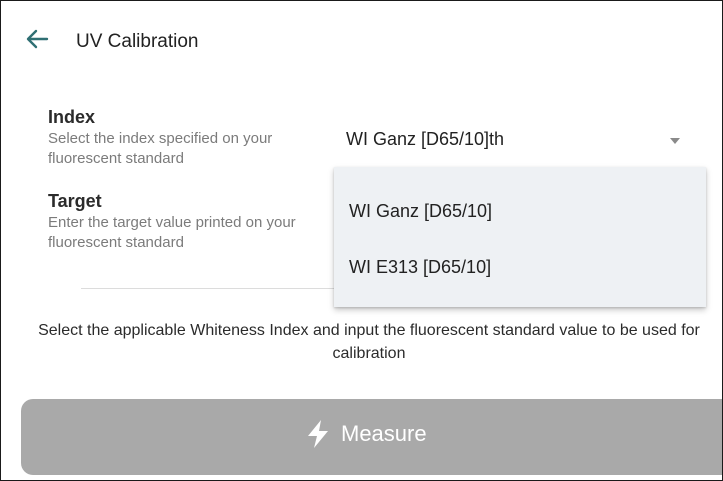  I want to click on back-button, so click(37, 39).